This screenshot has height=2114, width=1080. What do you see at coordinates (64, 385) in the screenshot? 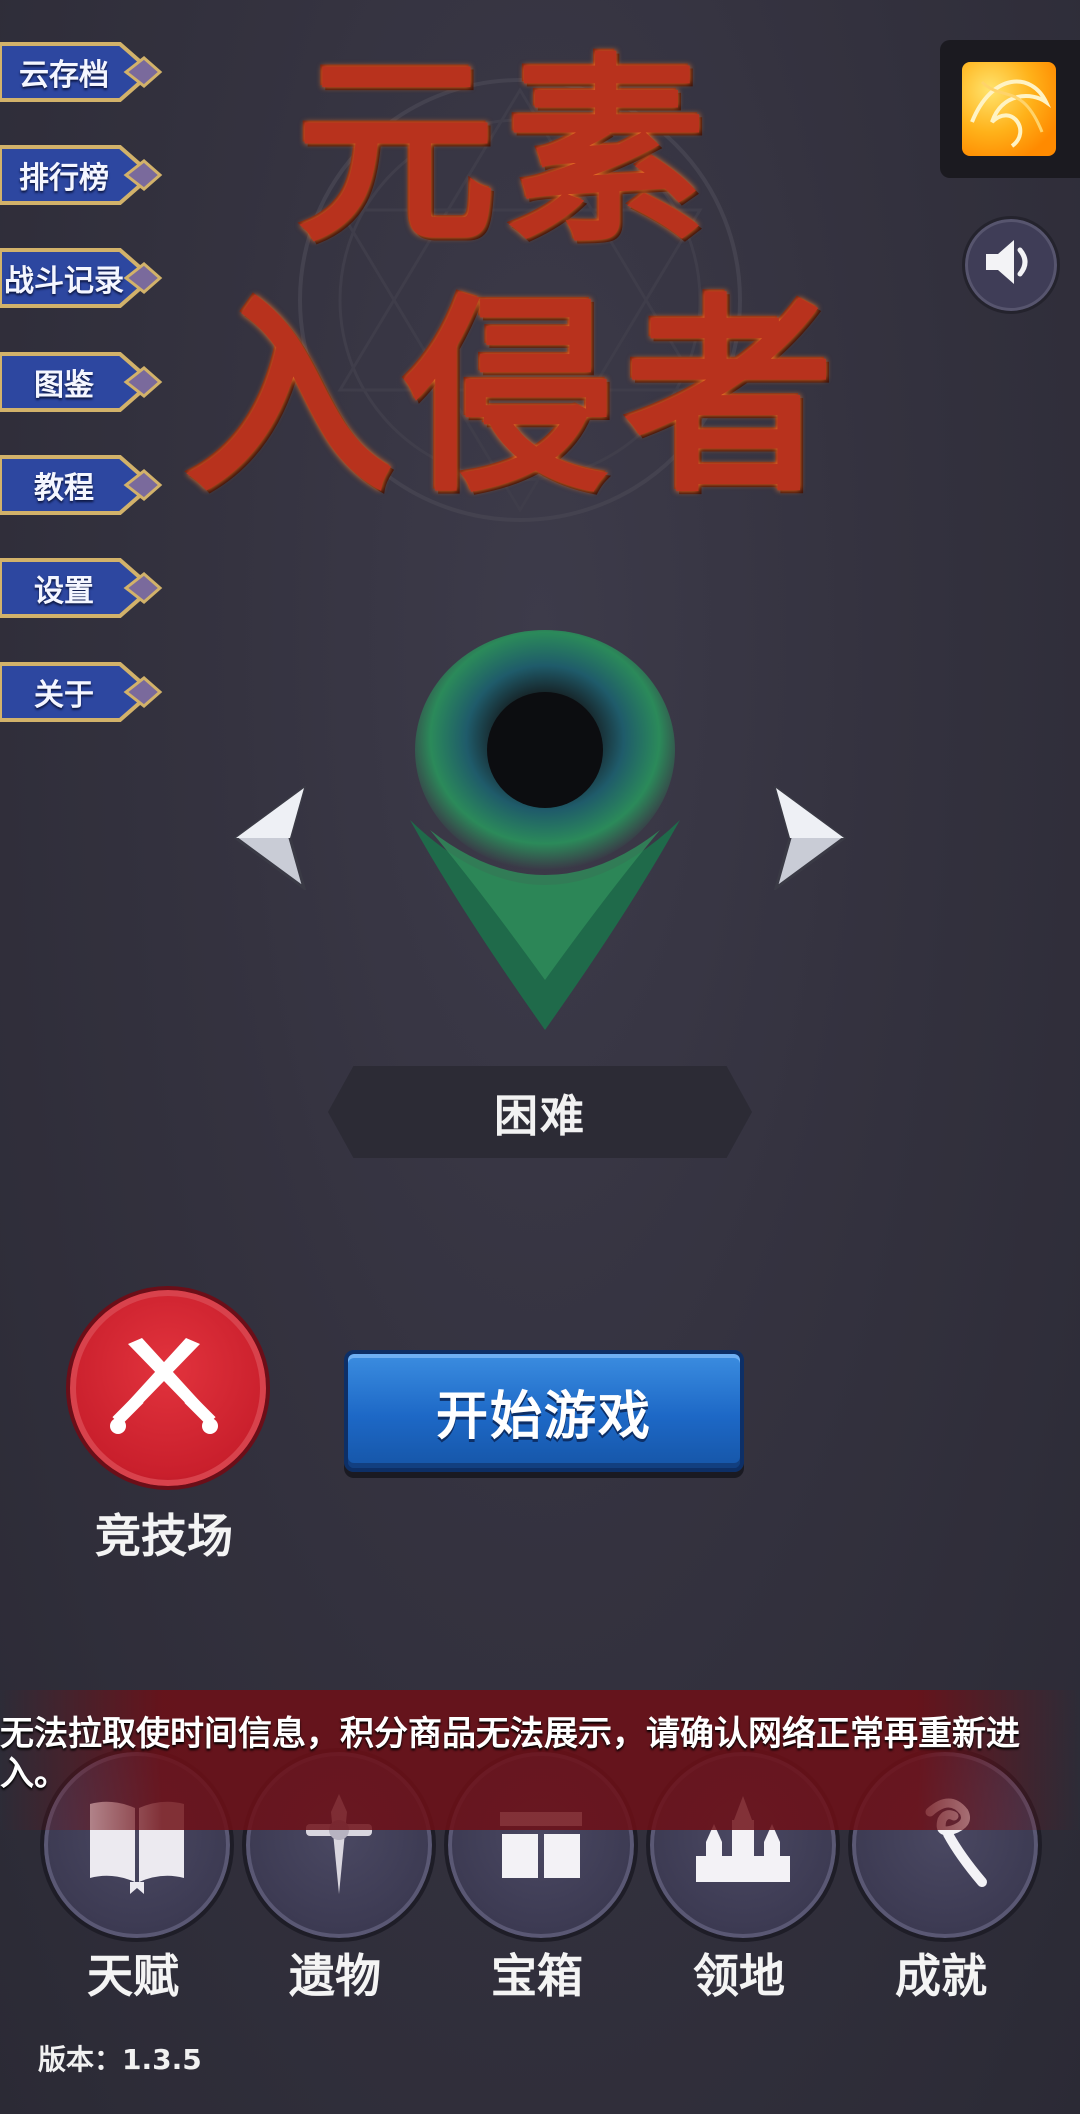
I see `side-menu-label: 图鉴` at bounding box center [64, 385].